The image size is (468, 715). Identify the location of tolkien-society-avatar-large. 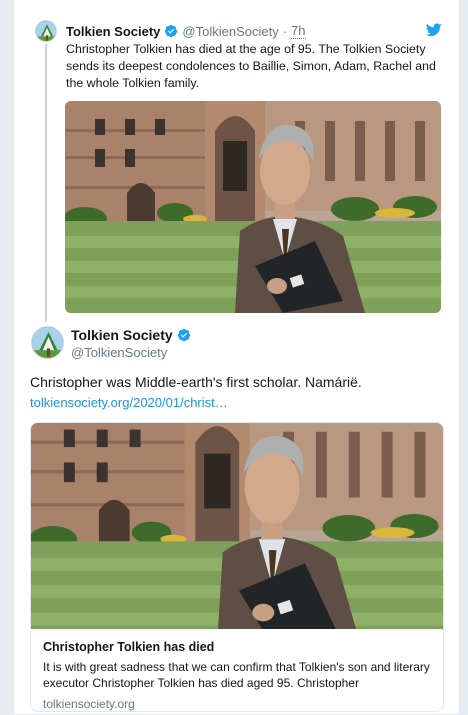
(47, 342).